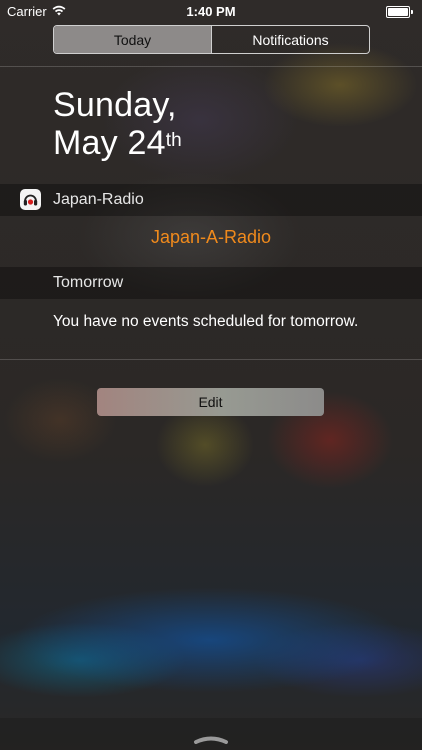 The height and width of the screenshot is (750, 422). Describe the element at coordinates (211, 359) in the screenshot. I see `widgets-bottom-divider` at that location.